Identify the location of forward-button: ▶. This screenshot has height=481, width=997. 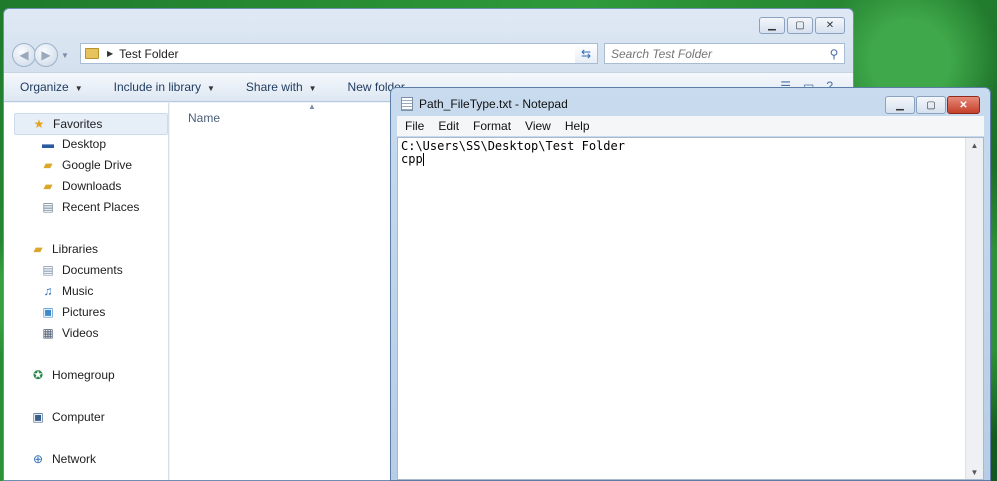
(46, 55).